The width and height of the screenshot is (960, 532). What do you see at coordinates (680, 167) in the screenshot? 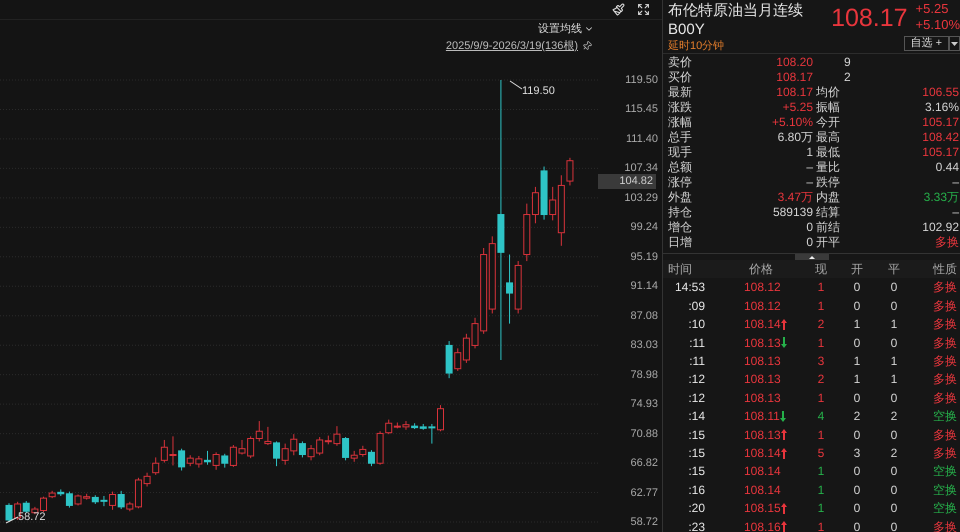
I see `quote-label: 总额` at bounding box center [680, 167].